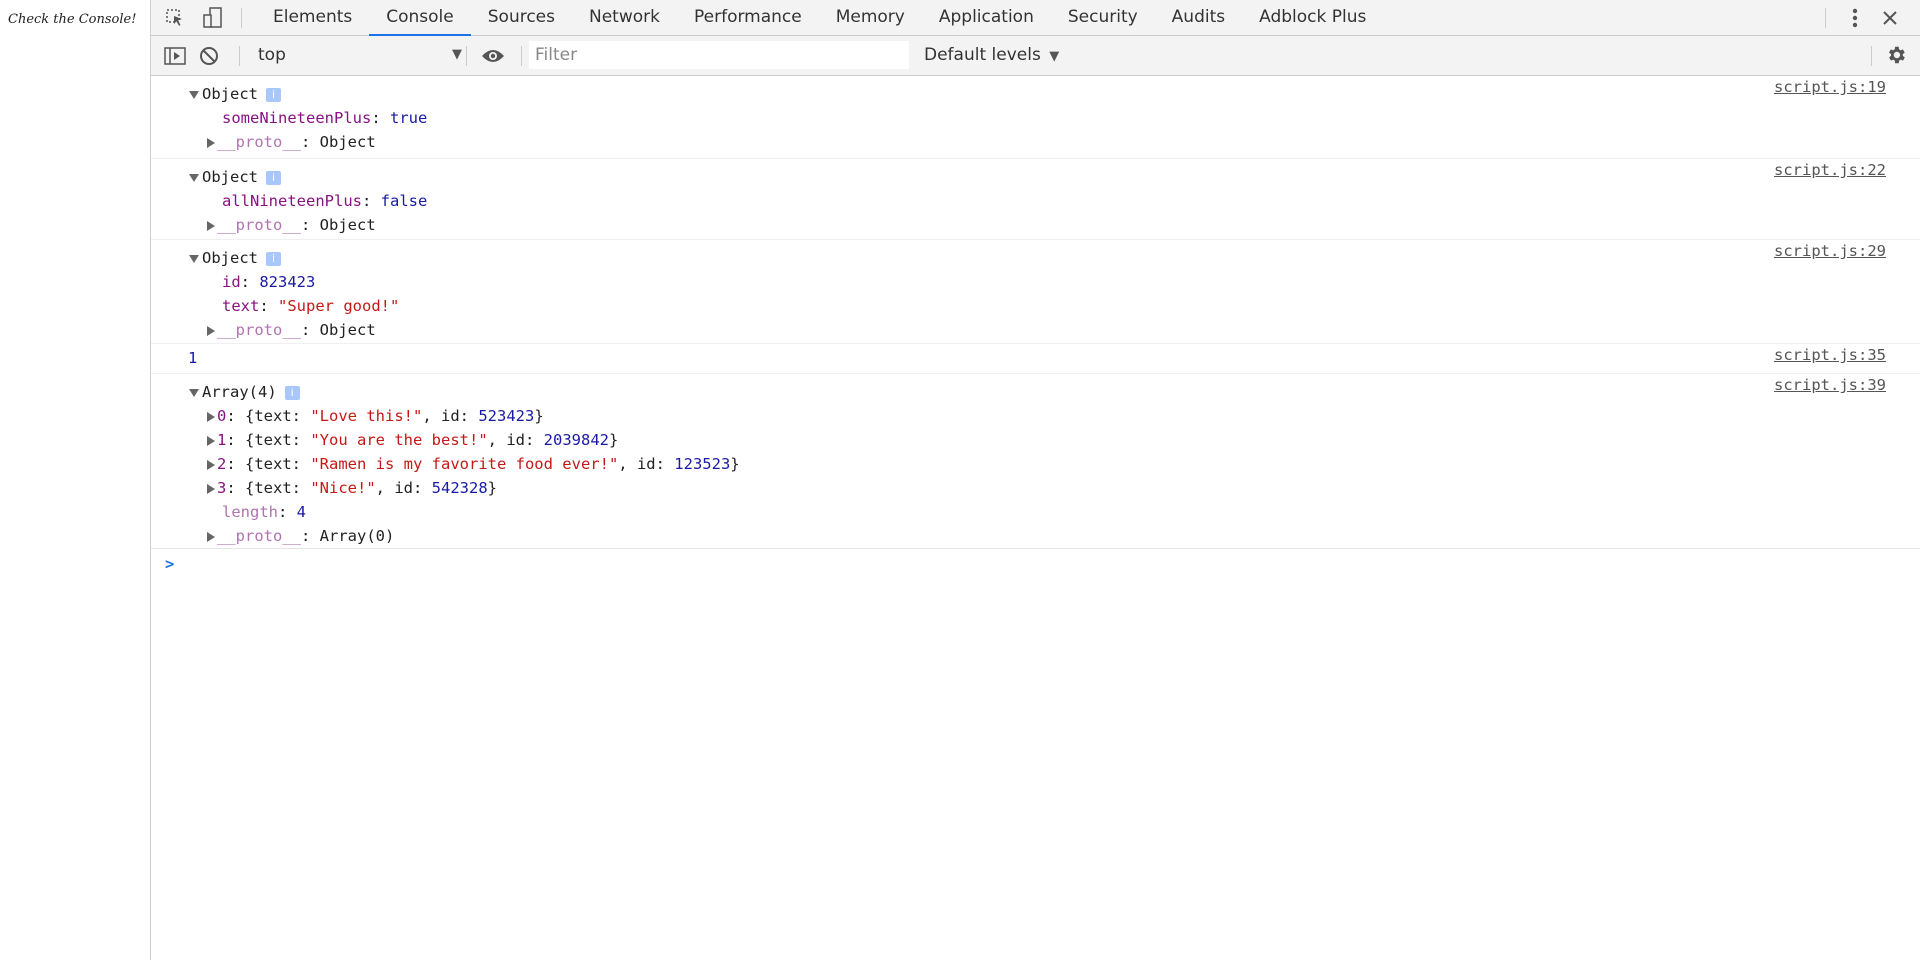  Describe the element at coordinates (1896, 55) in the screenshot. I see `gear-icon` at that location.